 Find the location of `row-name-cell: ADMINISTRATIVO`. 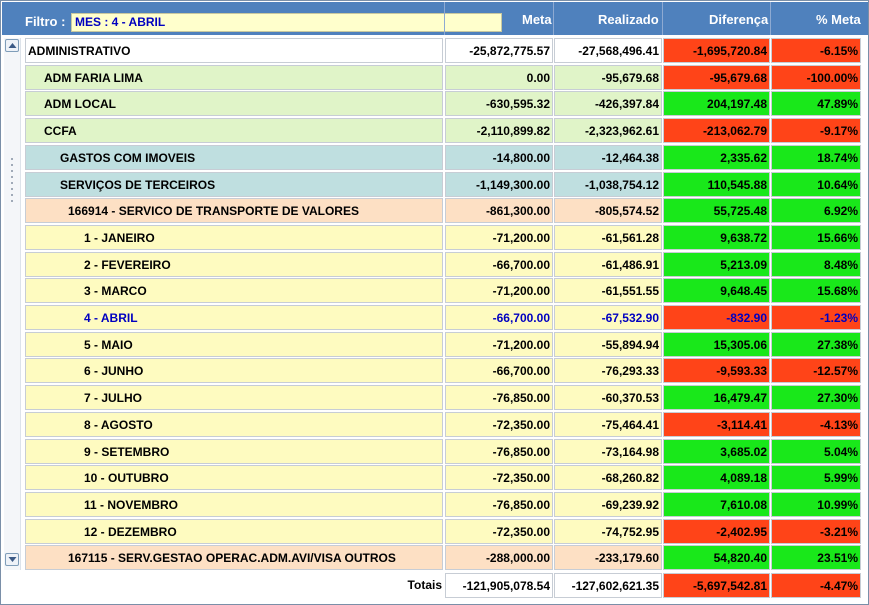

row-name-cell: ADMINISTRATIVO is located at coordinates (234, 50).